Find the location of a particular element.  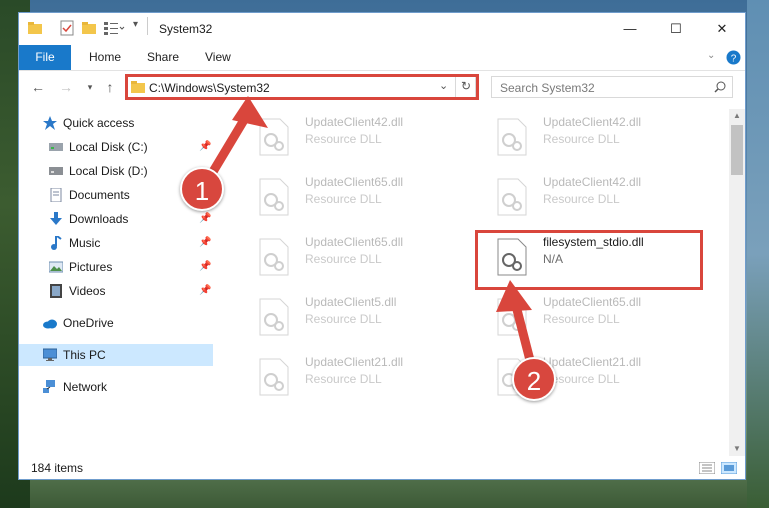

help-icon: ? is located at coordinates (733, 57).